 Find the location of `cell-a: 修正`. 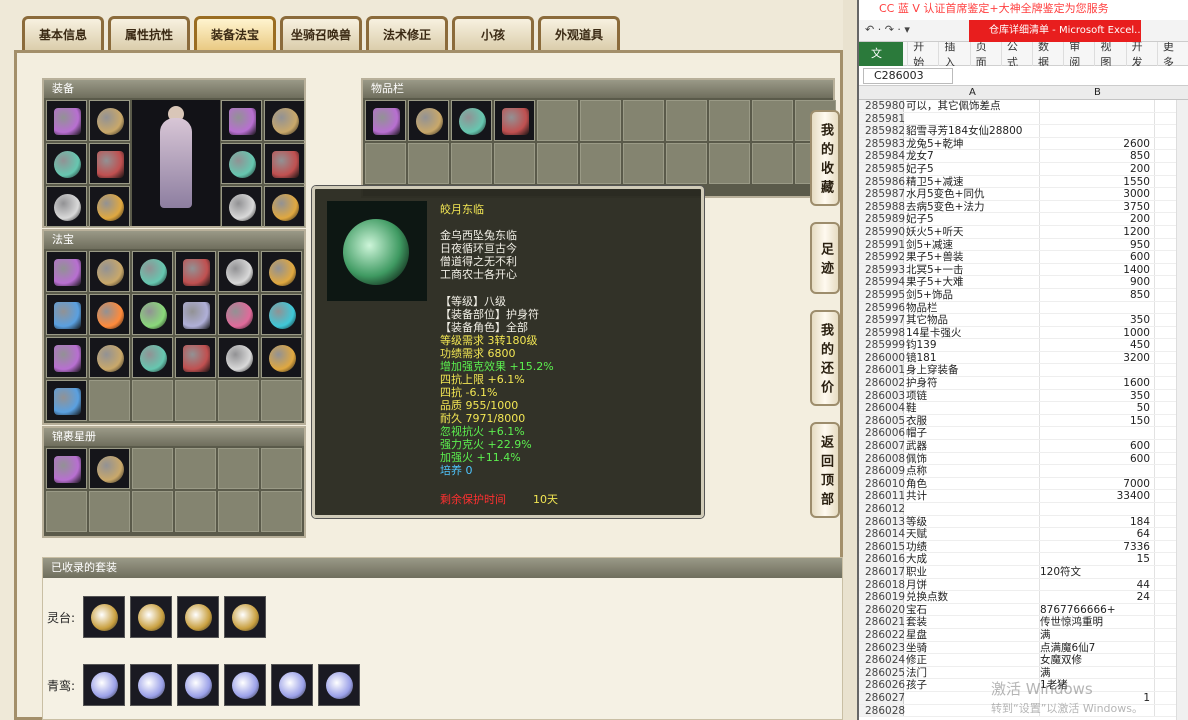

cell-a: 修正 is located at coordinates (972, 660).